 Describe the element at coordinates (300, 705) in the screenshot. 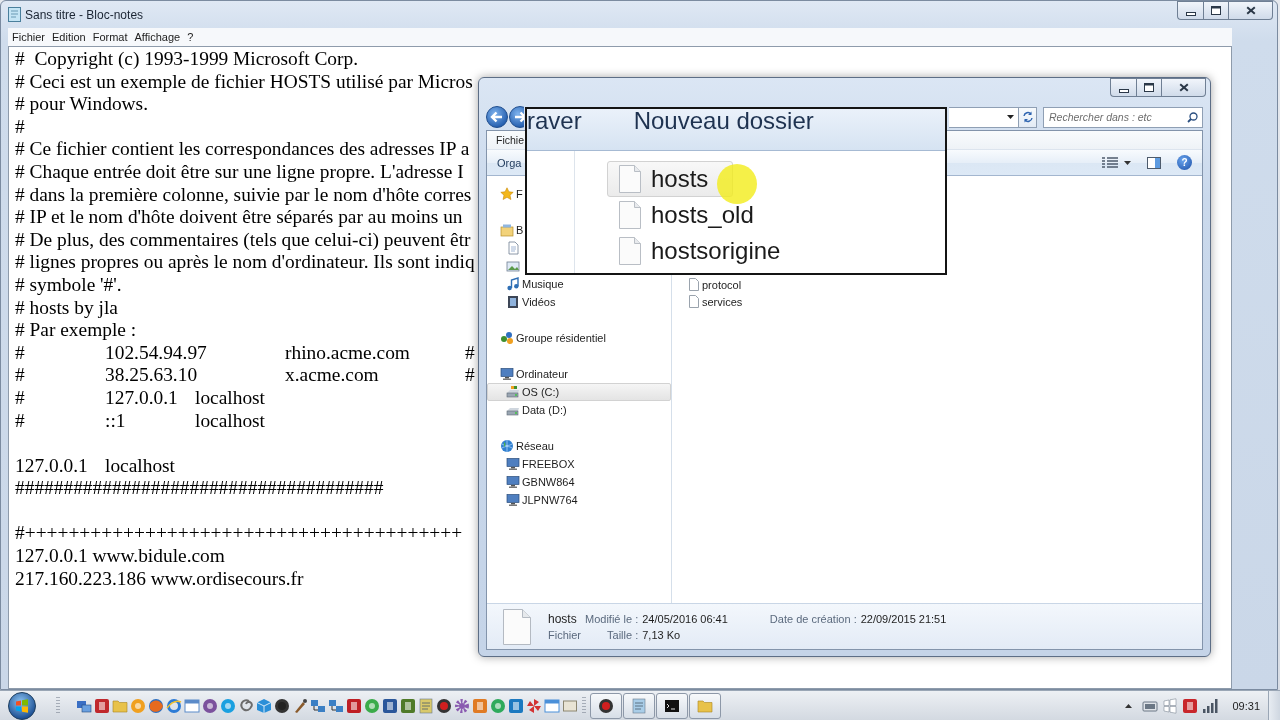

I see `brush-icon` at that location.